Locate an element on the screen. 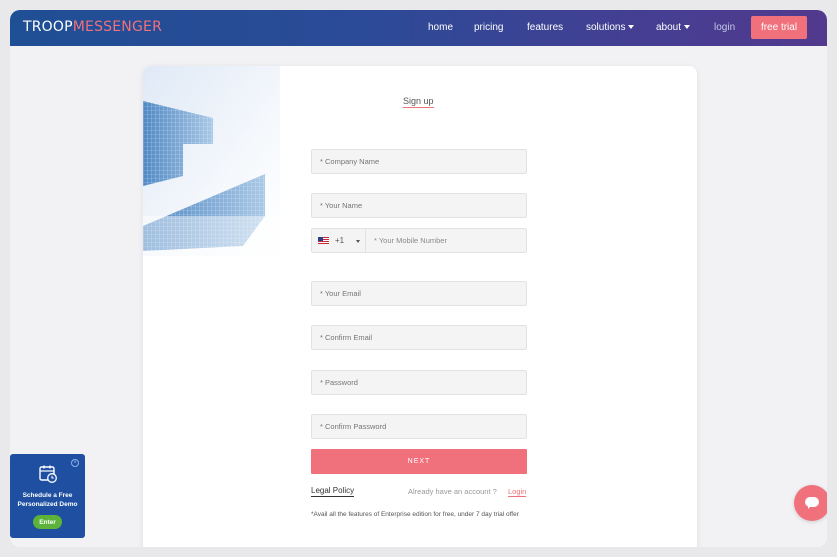 This screenshot has height=557, width=837. chat-button is located at coordinates (810, 503).